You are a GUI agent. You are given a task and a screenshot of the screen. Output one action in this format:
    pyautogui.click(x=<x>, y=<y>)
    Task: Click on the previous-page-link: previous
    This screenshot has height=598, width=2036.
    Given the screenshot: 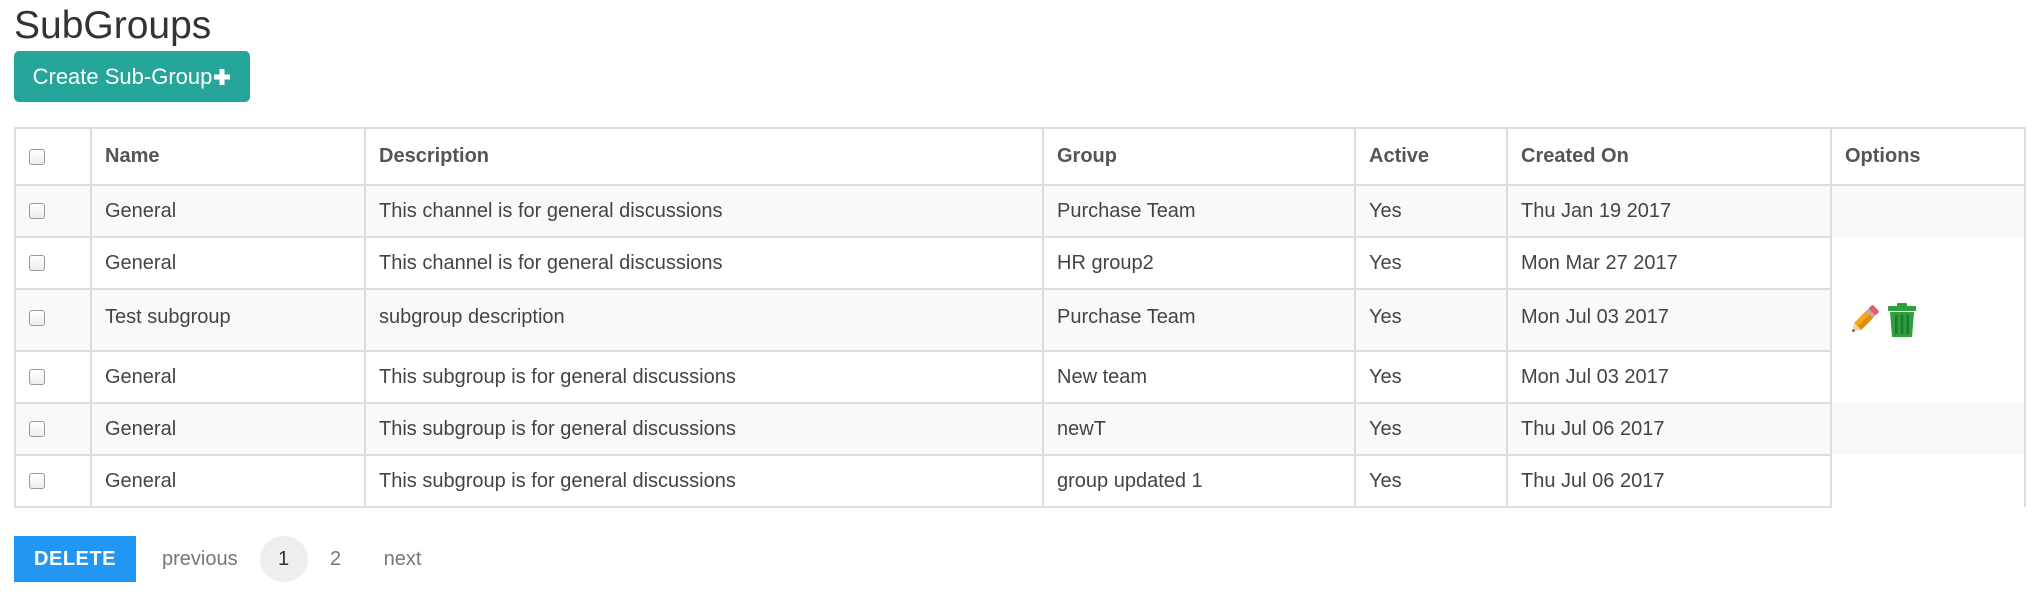 What is the action you would take?
    pyautogui.click(x=200, y=559)
    